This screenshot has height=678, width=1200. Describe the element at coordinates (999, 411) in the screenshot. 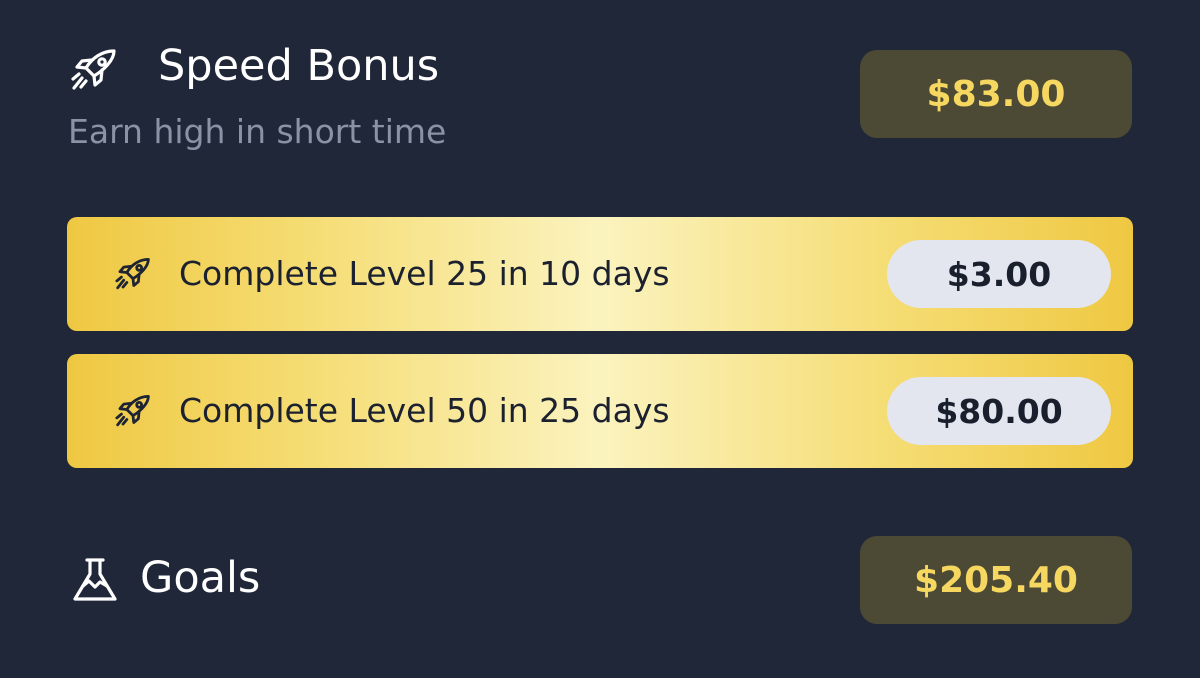

I see `task-reward-pill: $80.00` at that location.